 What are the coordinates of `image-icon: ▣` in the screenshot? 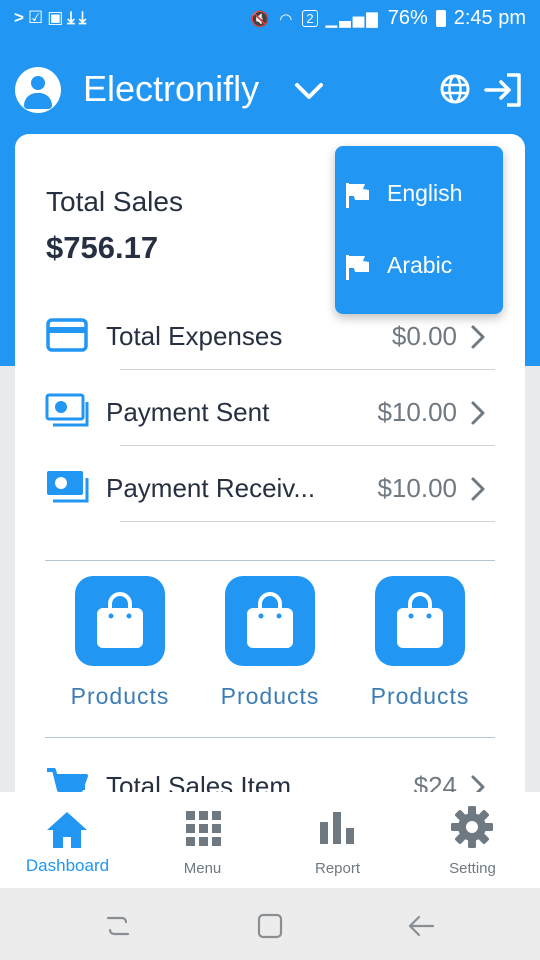 It's located at (57, 17).